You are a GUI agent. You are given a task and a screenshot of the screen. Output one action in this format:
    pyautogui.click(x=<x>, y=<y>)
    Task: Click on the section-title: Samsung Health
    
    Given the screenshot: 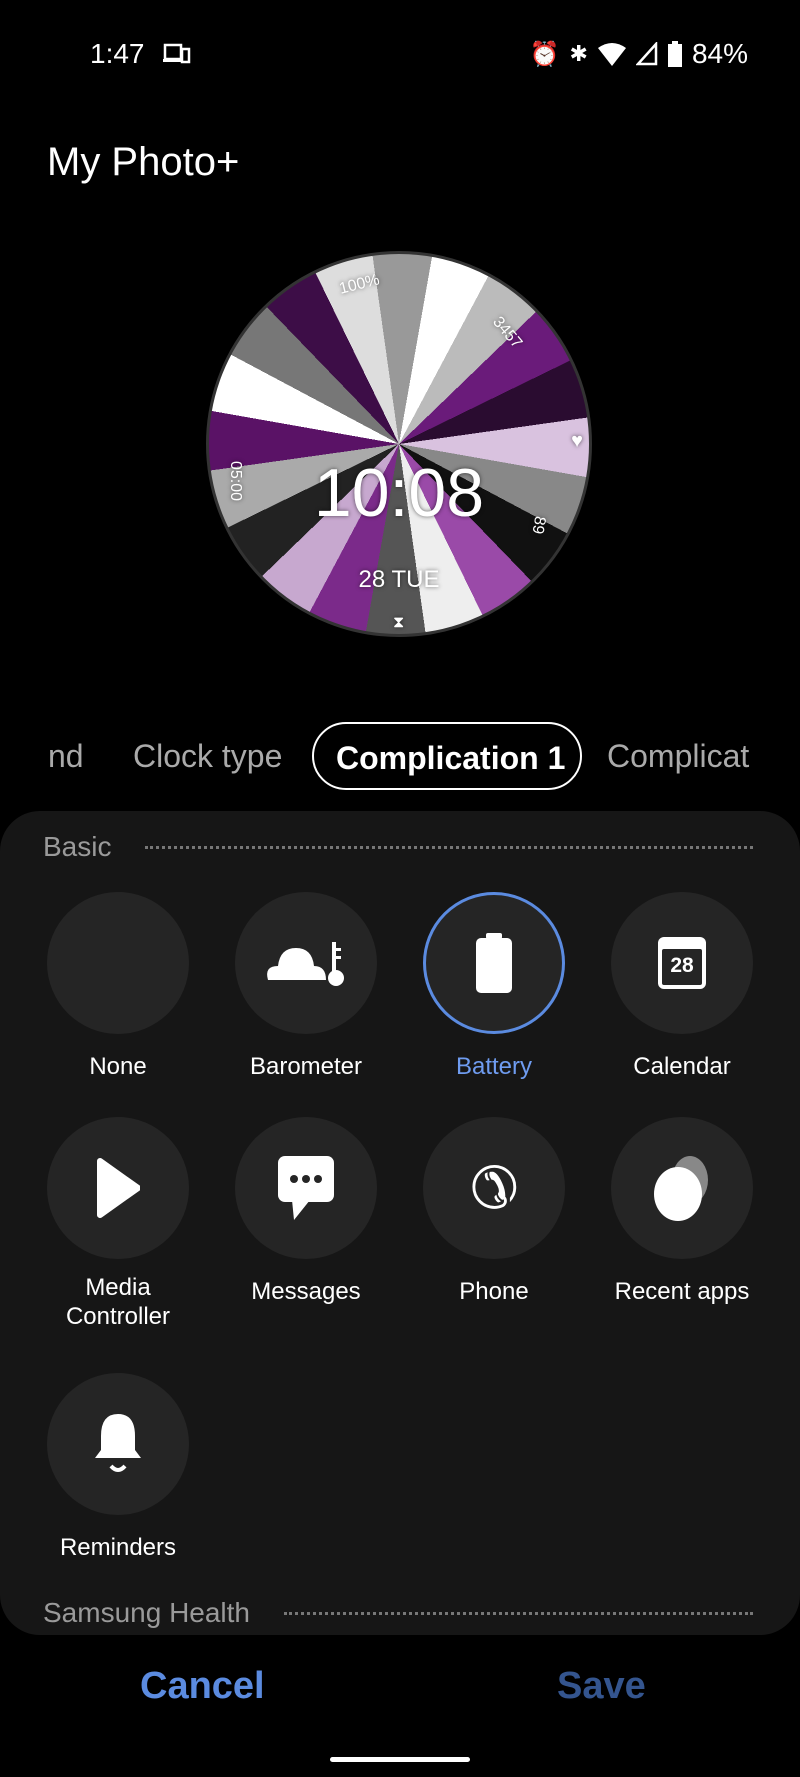 What is the action you would take?
    pyautogui.click(x=147, y=1612)
    